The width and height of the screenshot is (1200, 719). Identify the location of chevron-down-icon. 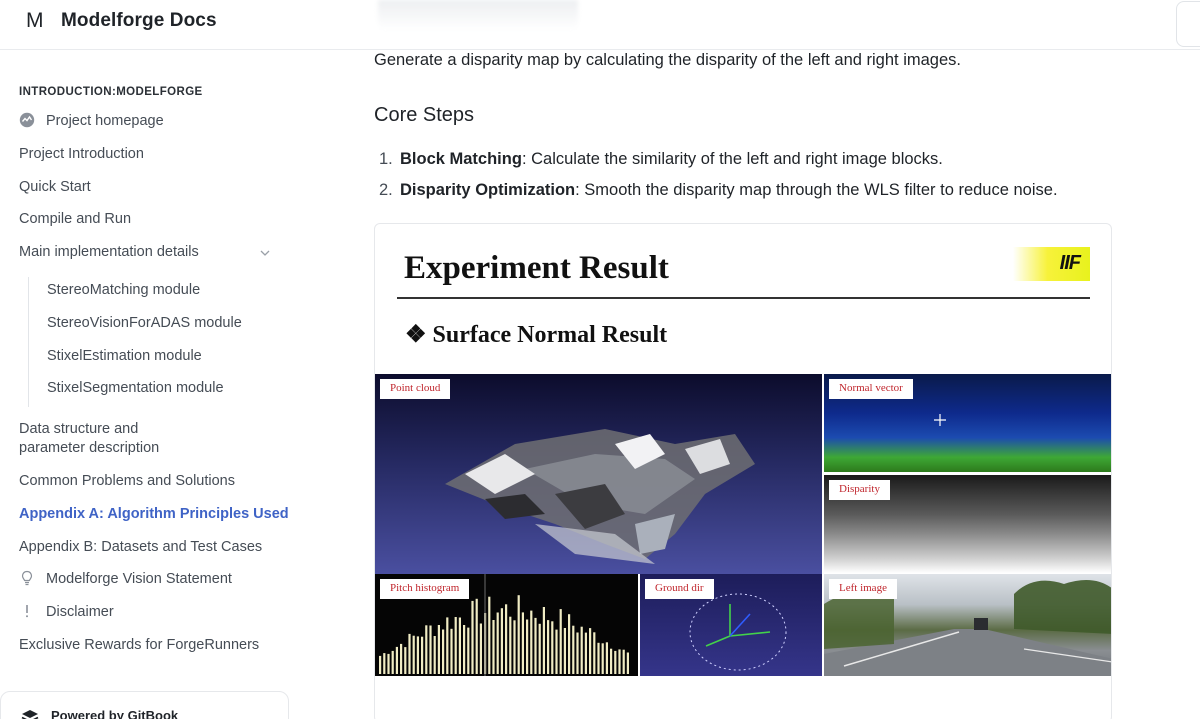
(265, 253).